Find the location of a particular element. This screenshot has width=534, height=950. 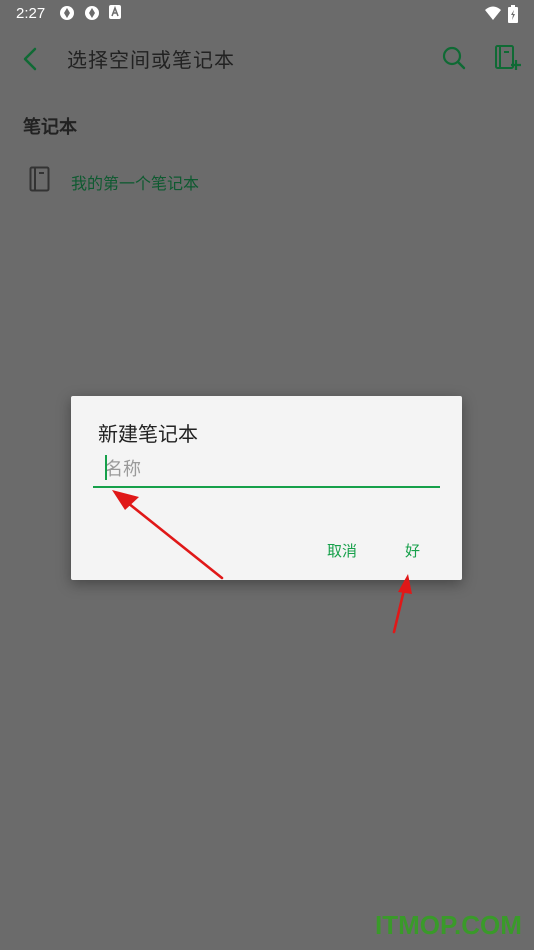

notebook-icon is located at coordinates (39, 179).